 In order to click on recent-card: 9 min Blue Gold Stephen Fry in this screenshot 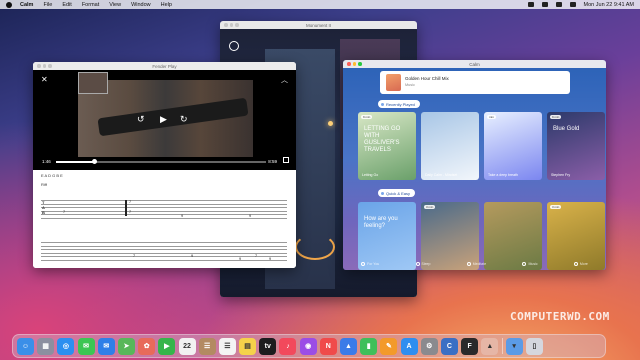, I will do `click(576, 146)`.